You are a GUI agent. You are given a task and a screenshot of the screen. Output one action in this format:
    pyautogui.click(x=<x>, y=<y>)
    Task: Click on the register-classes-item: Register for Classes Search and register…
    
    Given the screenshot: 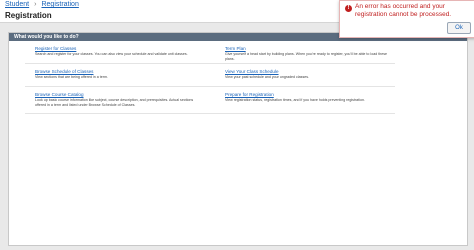 What is the action you would take?
    pyautogui.click(x=119, y=51)
    